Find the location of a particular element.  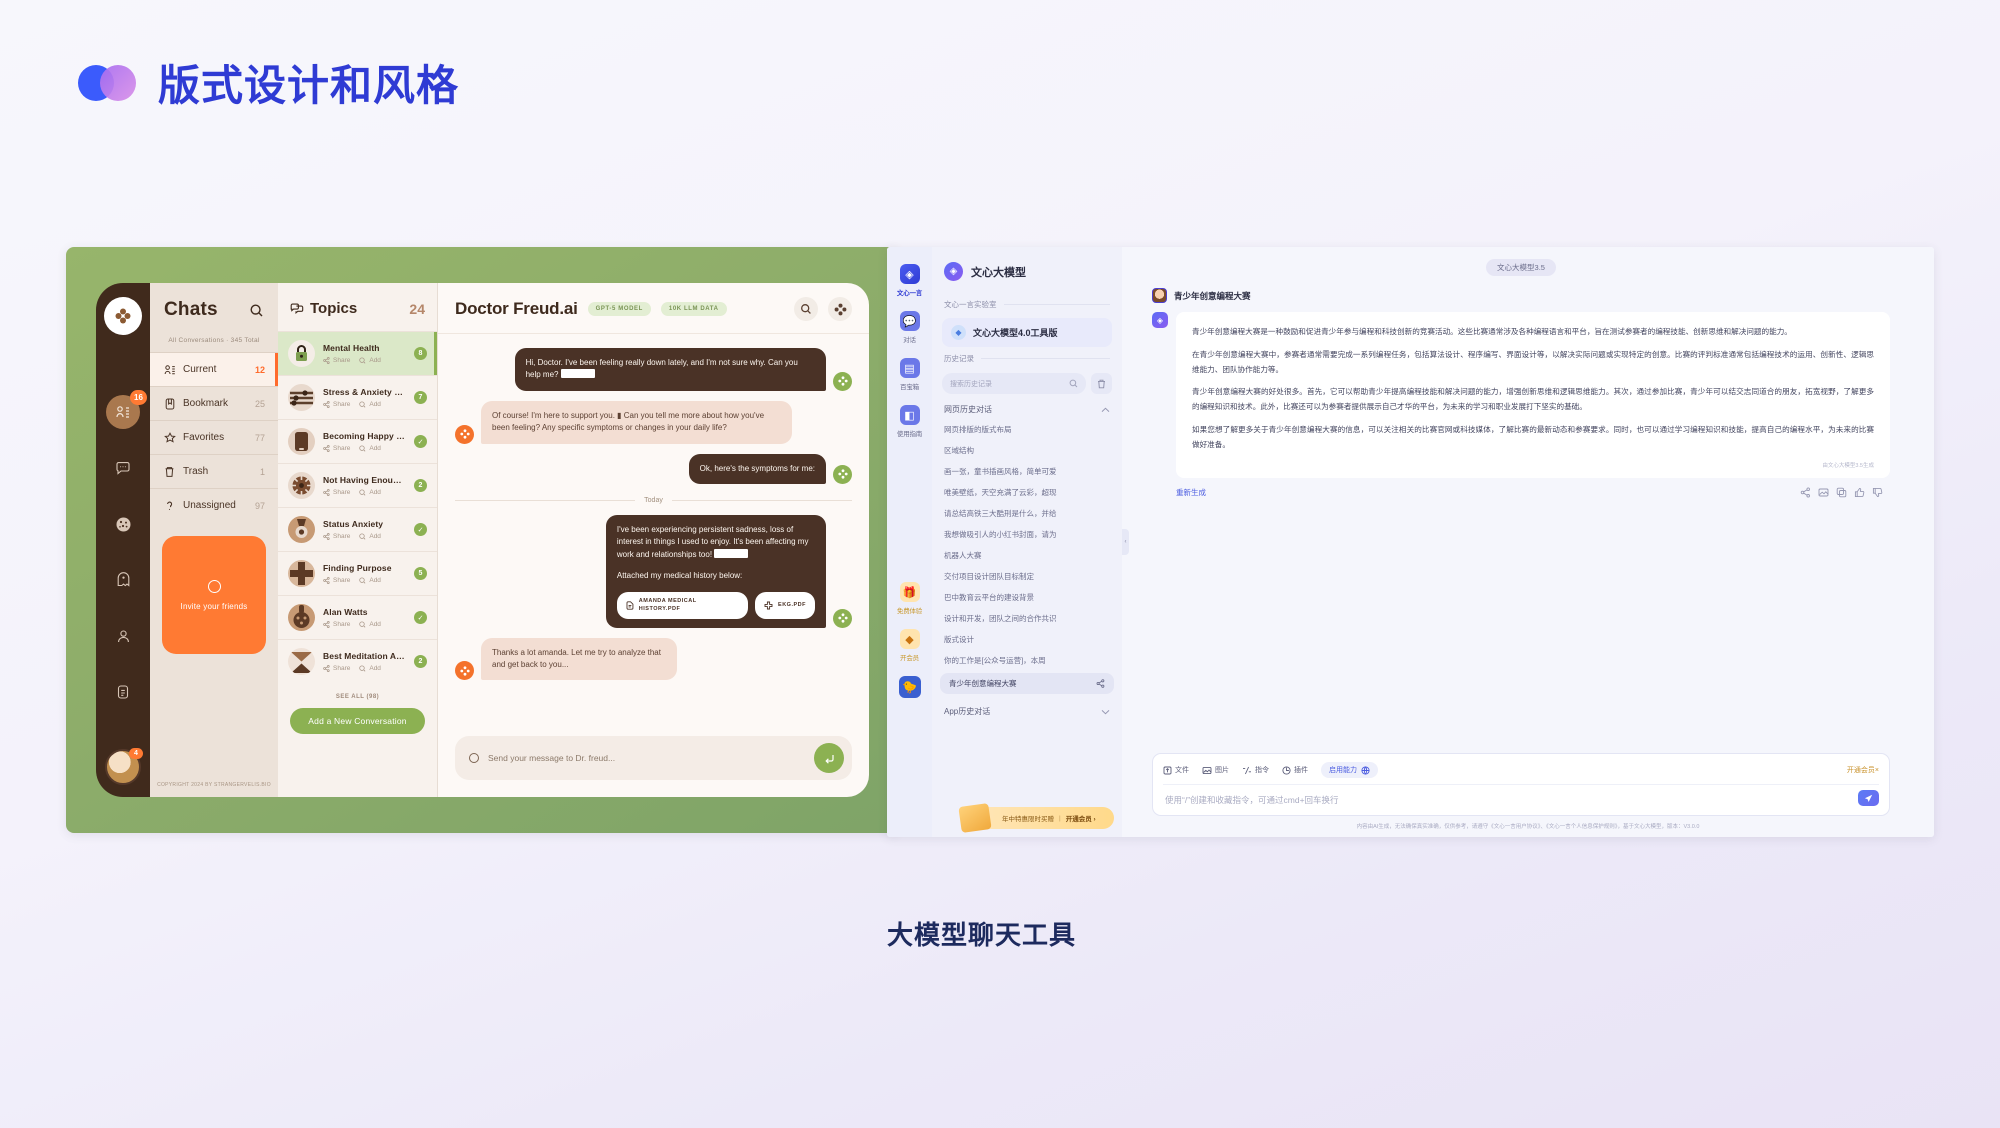

rail-item-chat is located at coordinates (123, 468).